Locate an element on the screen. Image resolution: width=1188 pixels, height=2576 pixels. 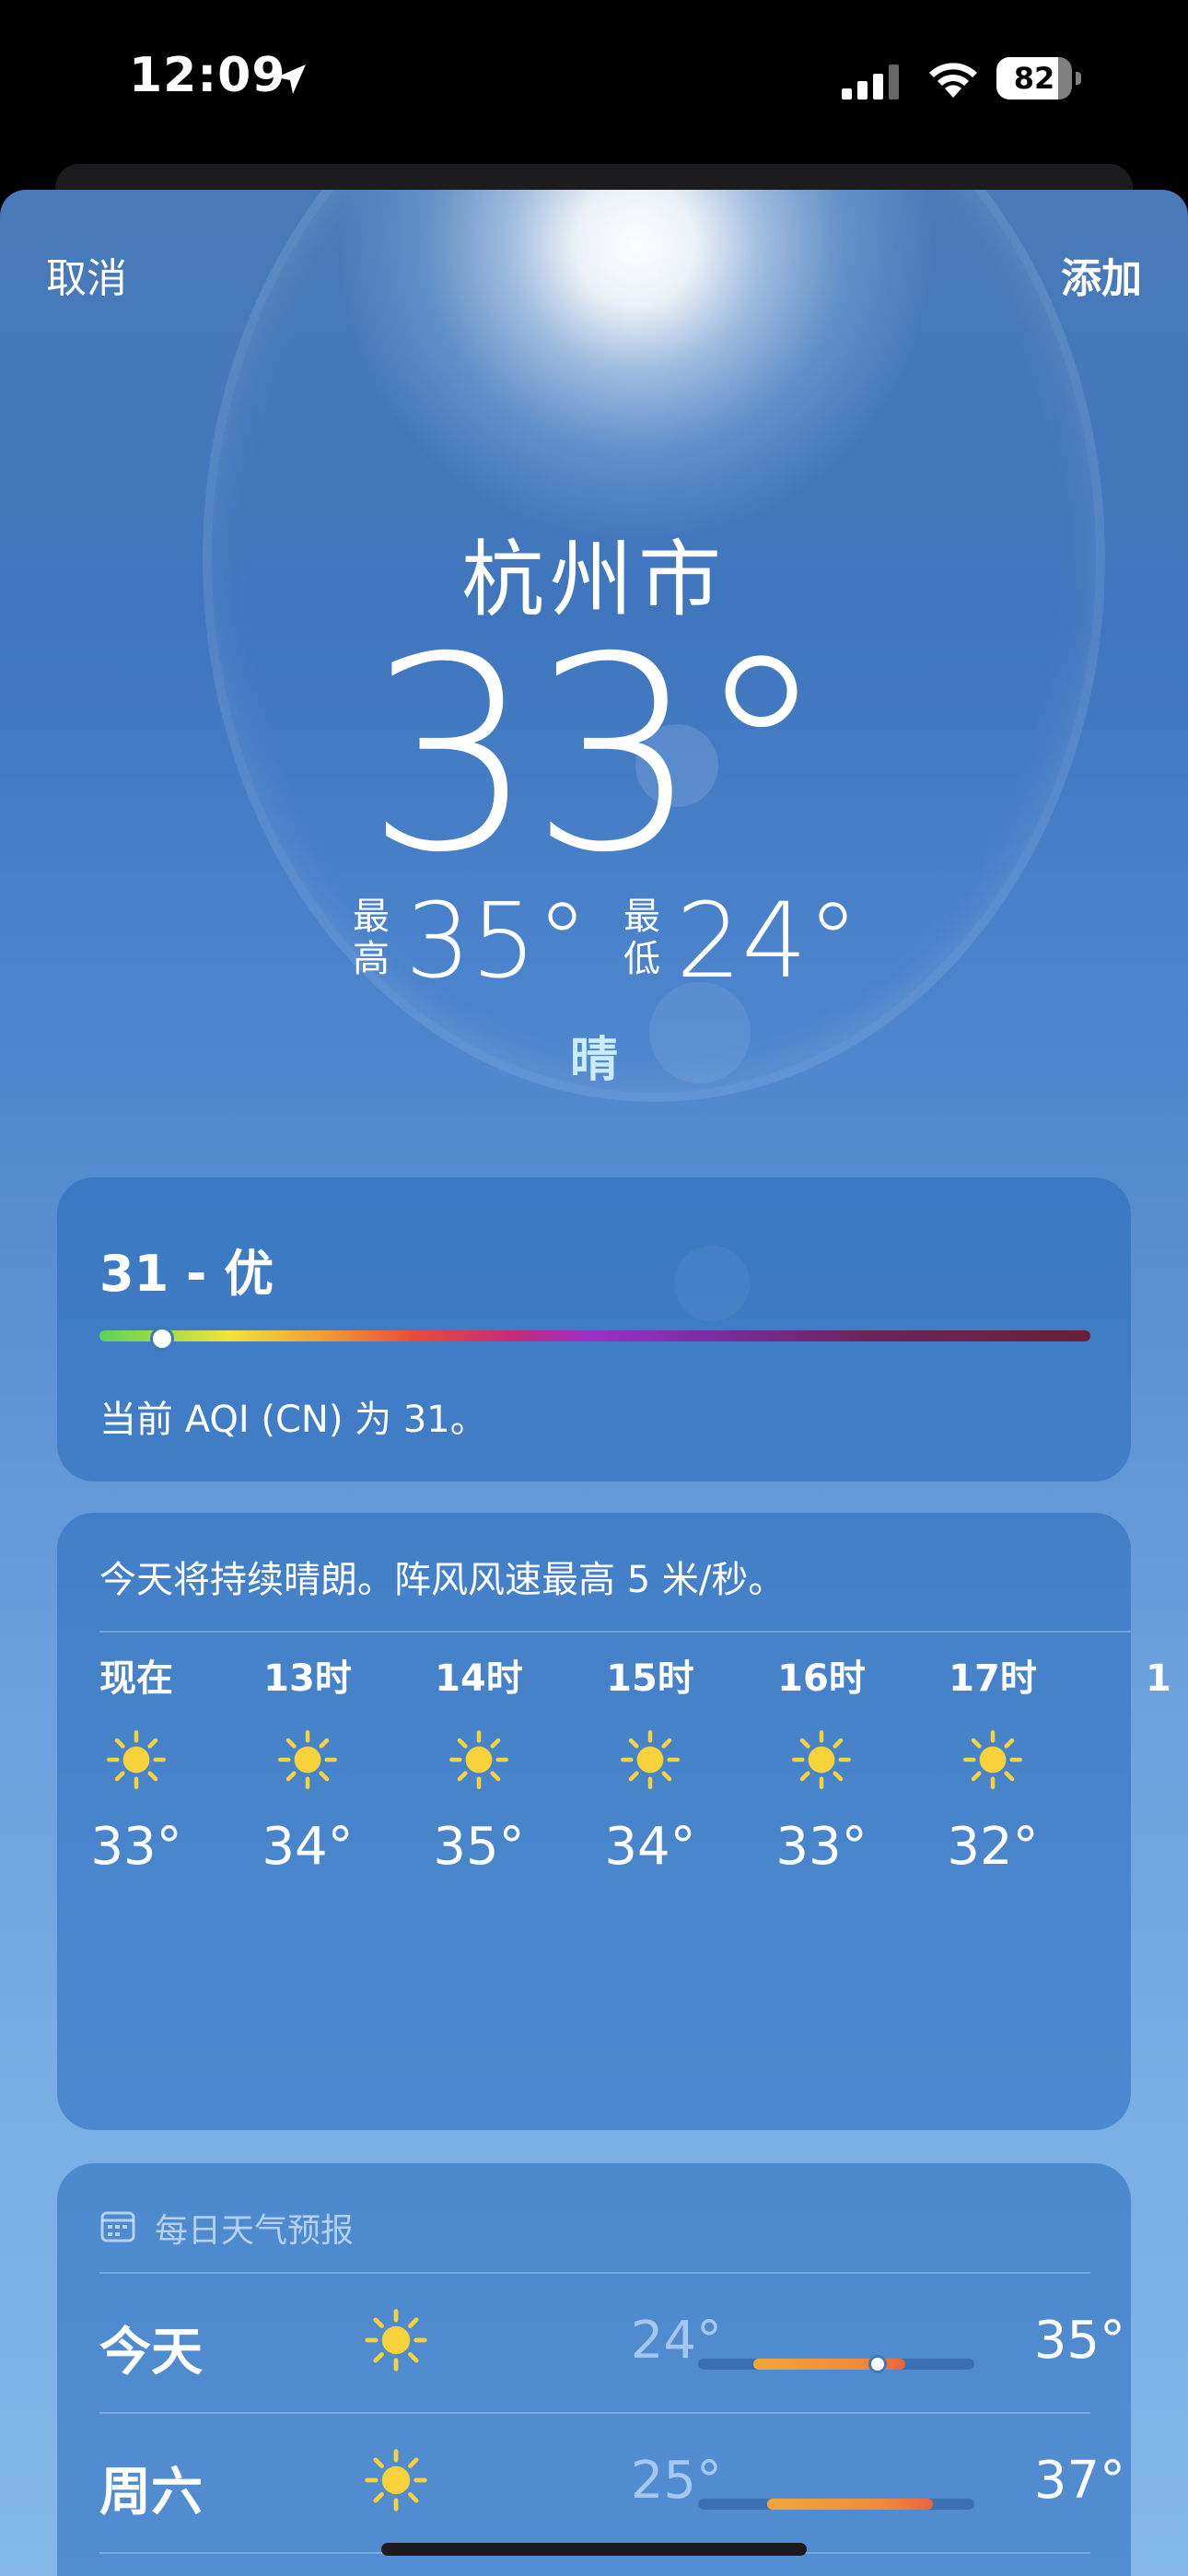
divider is located at coordinates (615, 1632).